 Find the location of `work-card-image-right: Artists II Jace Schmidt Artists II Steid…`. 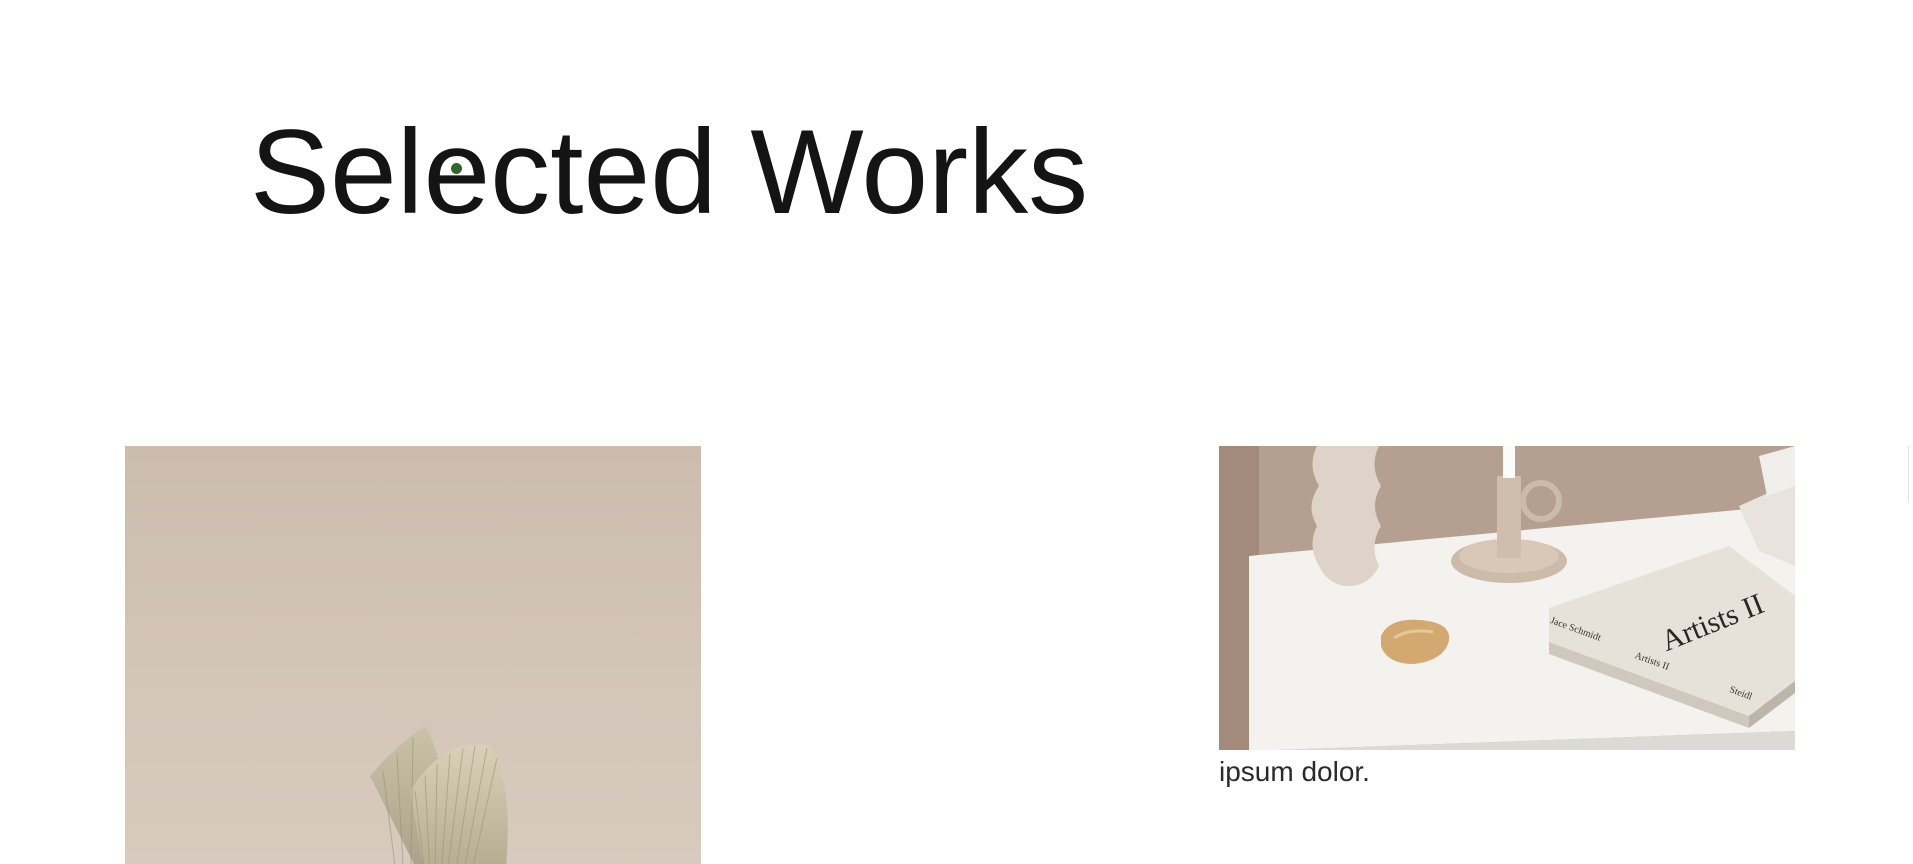

work-card-image-right: Artists II Jace Schmidt Artists II Steid… is located at coordinates (1507, 598).